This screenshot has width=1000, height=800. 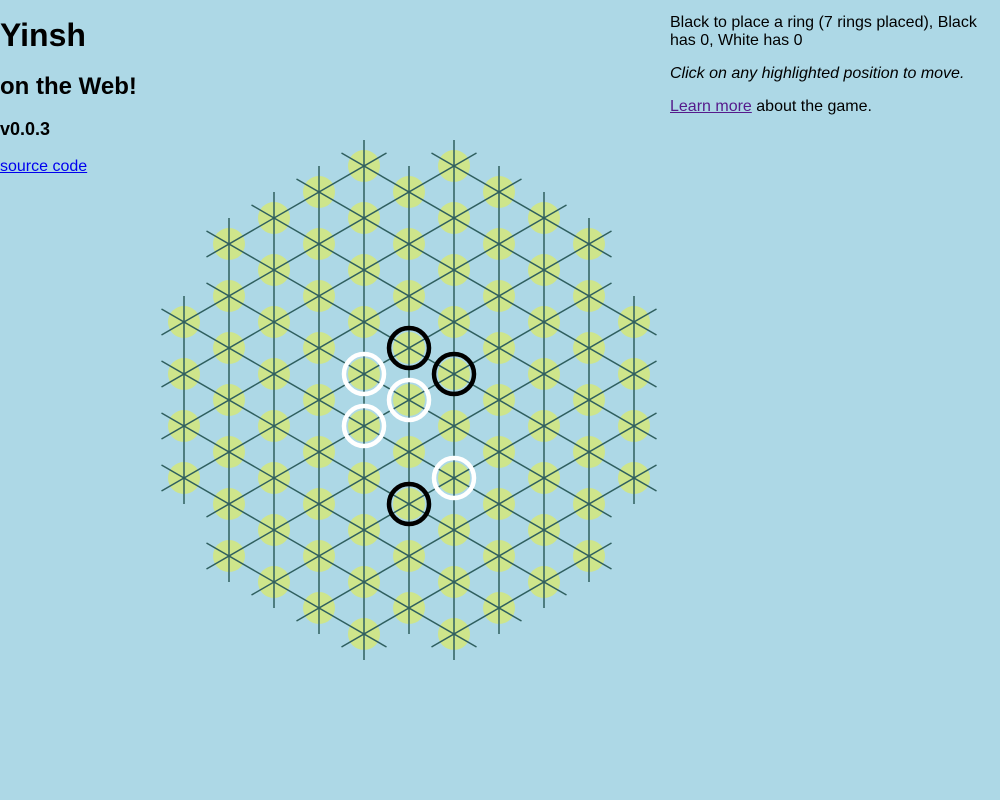 I want to click on learn-more-suffix: about the game., so click(x=811, y=106).